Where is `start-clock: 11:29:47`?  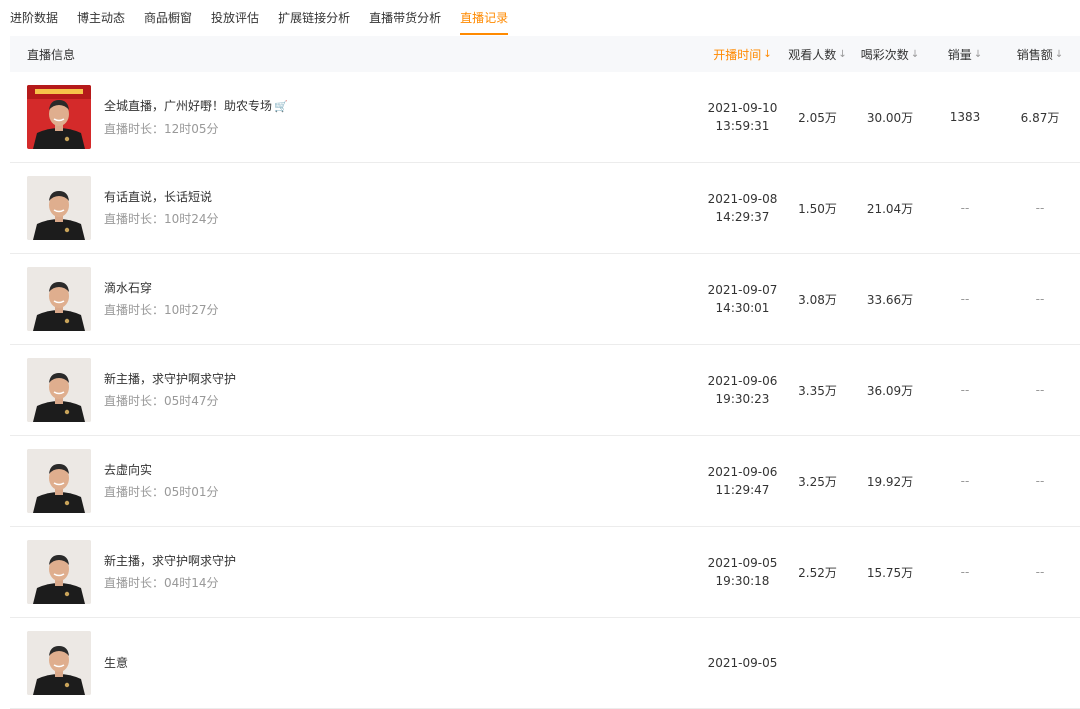
start-clock: 11:29:47 is located at coordinates (742, 490).